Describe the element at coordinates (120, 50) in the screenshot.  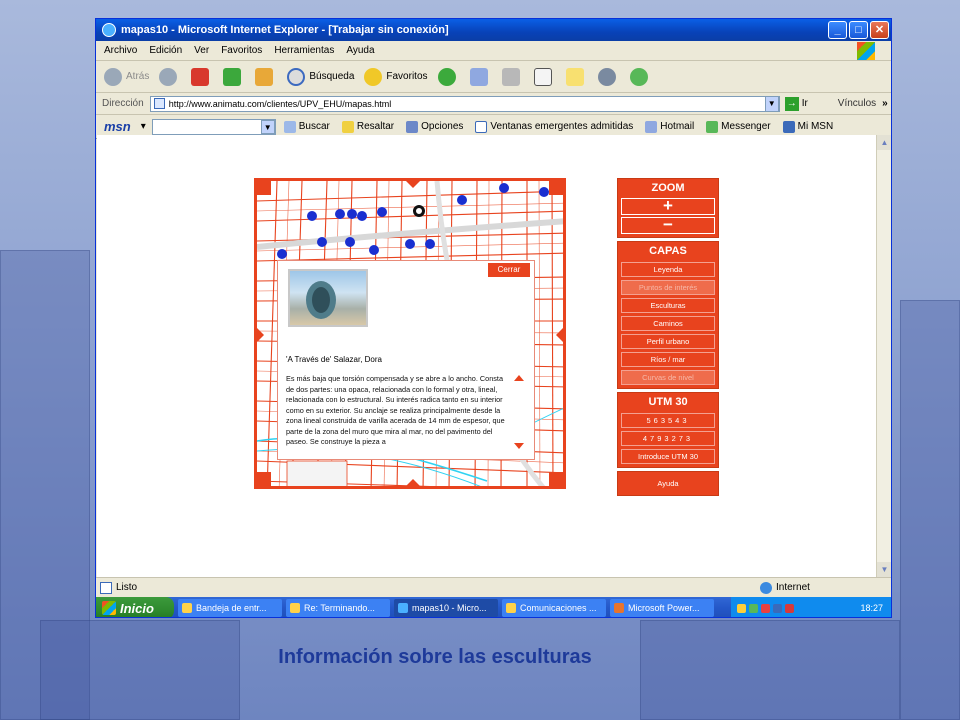
I see `menu-archivo: Archivo` at that location.